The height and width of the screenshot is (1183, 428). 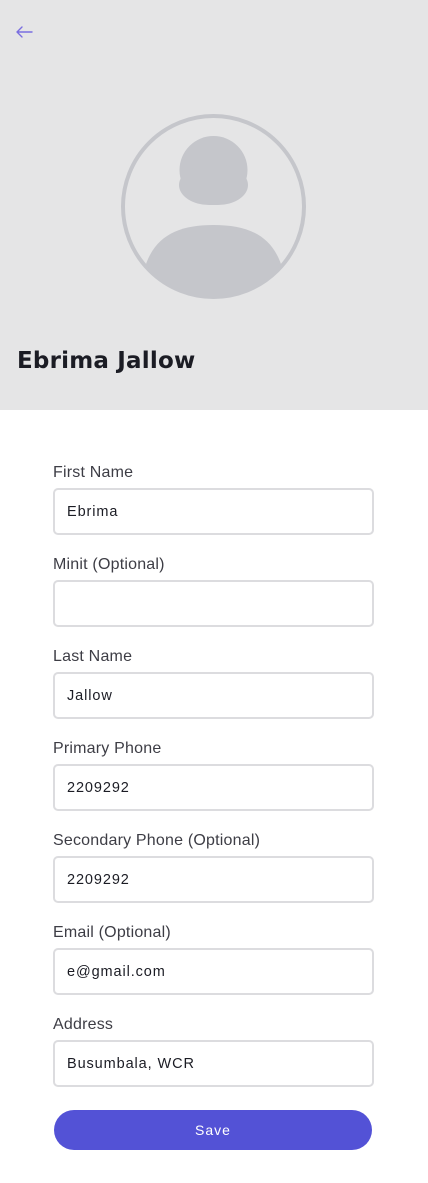 I want to click on last-name-field-group: Last Name, so click(x=213, y=692).